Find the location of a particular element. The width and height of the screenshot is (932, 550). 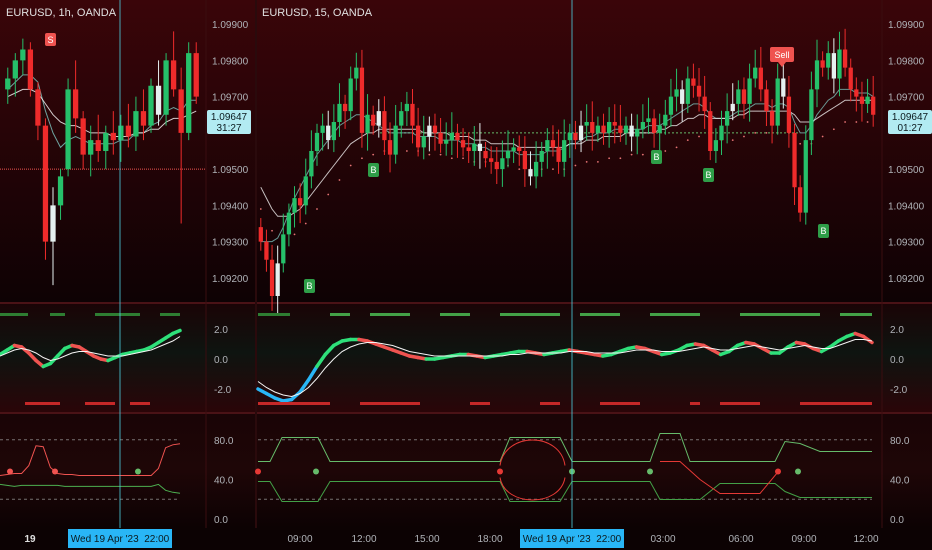

time-tick-label: 09:00 is located at coordinates (803, 539).